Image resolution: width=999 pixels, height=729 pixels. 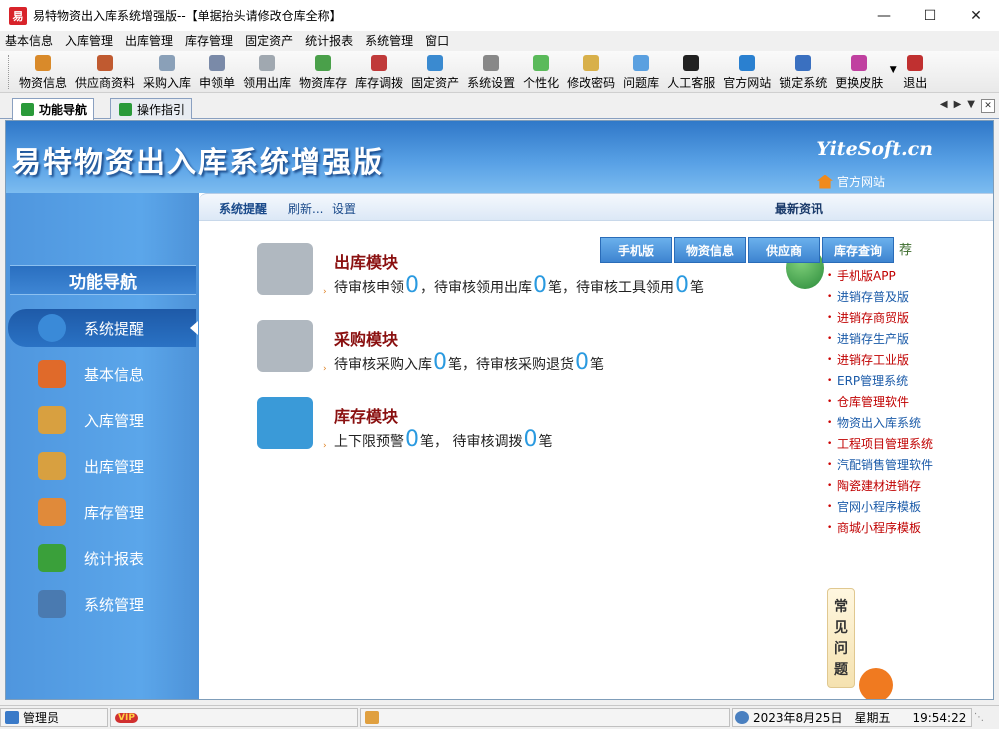 What do you see at coordinates (151, 108) in the screenshot?
I see `tab-operation-guide: 操作指引` at bounding box center [151, 108].